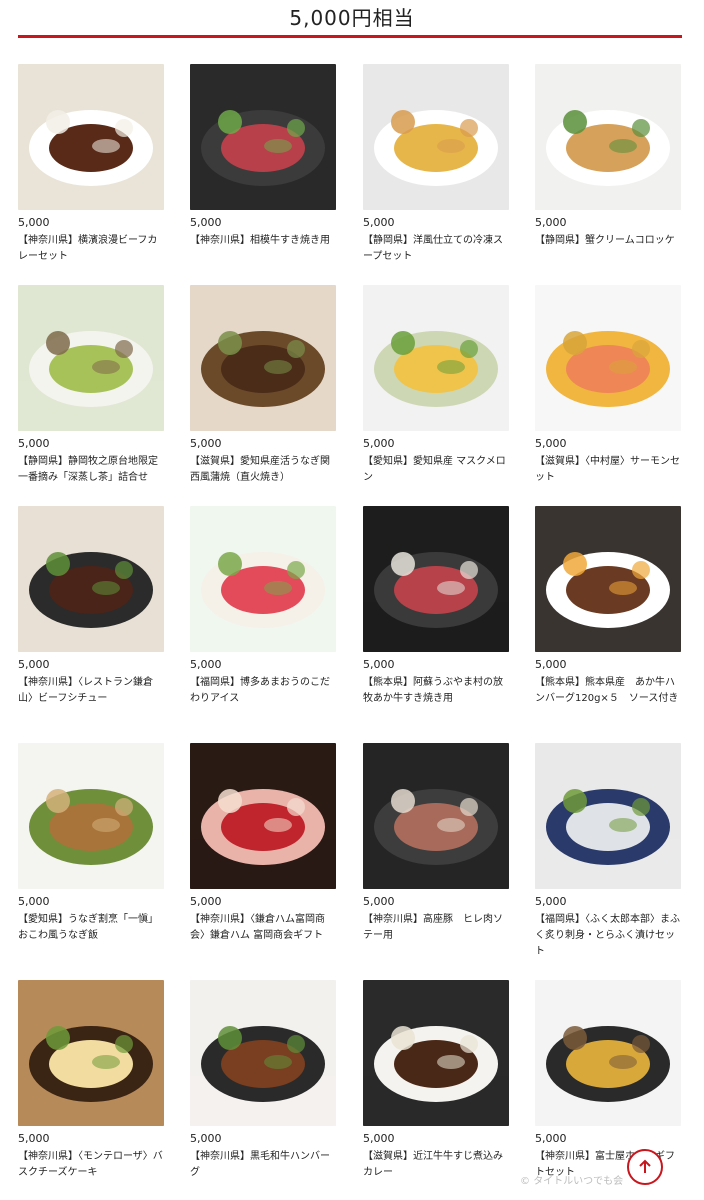 The image size is (704, 1200). What do you see at coordinates (608, 936) in the screenshot?
I see `product-name: 【福岡県】〈ふく太郎本部〉まふく炙り刺身・とらふく漬けセット` at bounding box center [608, 936].